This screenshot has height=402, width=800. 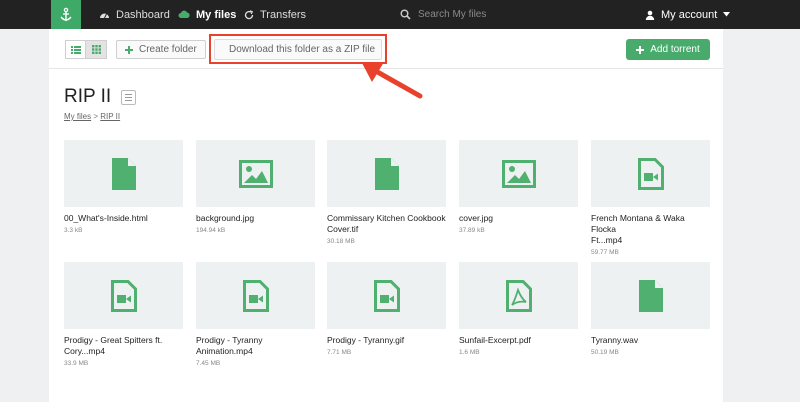 What do you see at coordinates (675, 49) in the screenshot?
I see `add-torrent-label: Add torrent` at bounding box center [675, 49].